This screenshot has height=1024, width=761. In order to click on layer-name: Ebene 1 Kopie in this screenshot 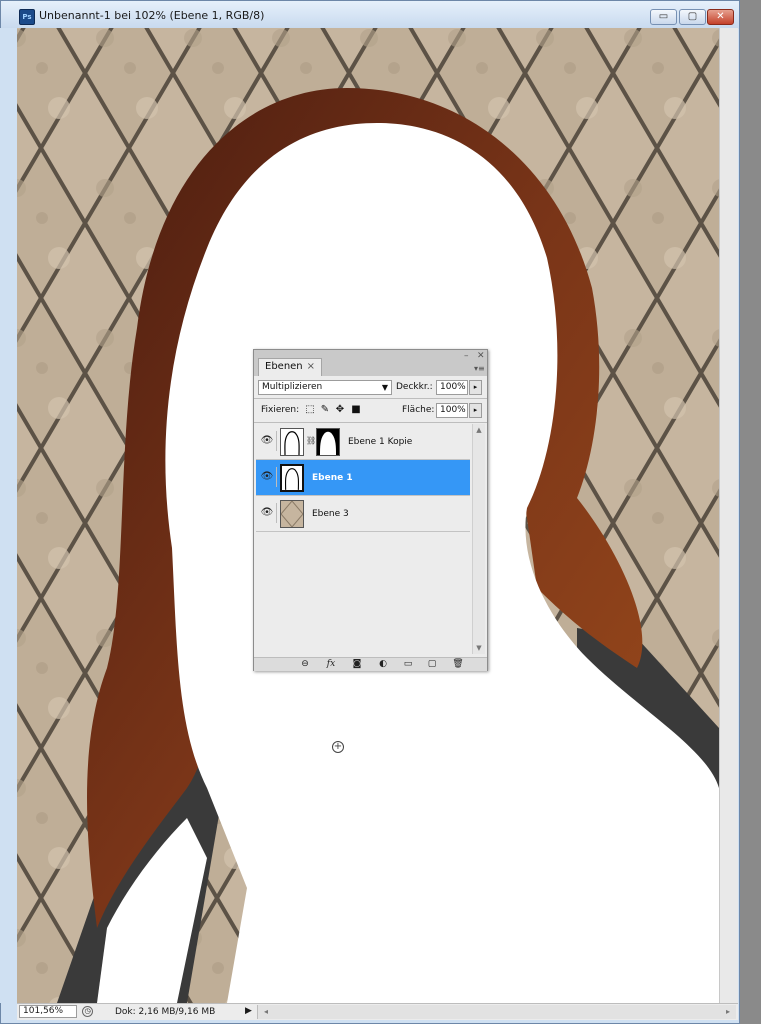, I will do `click(380, 442)`.